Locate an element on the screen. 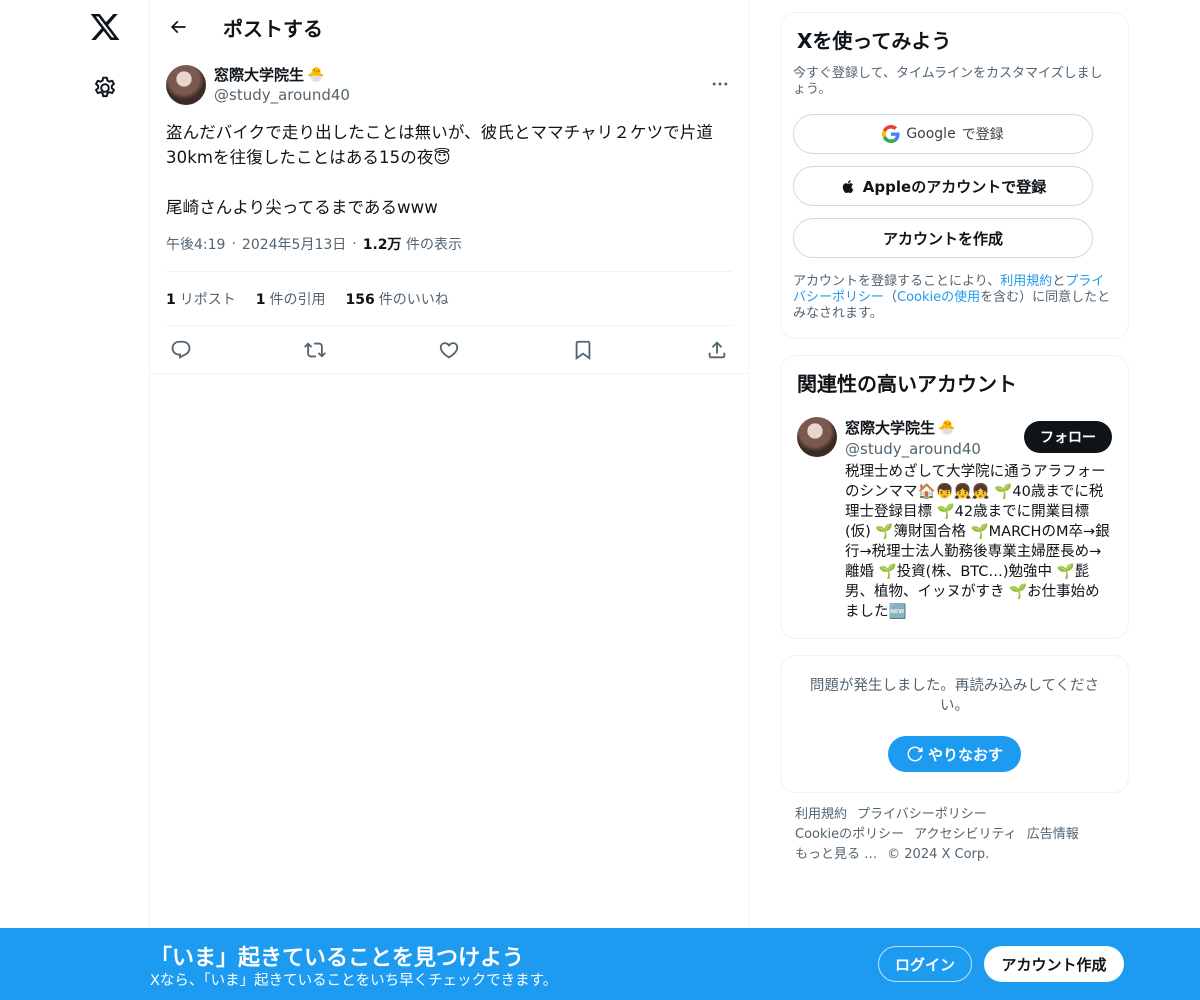 The image size is (1200, 1000). page-title: ポストする is located at coordinates (273, 28).